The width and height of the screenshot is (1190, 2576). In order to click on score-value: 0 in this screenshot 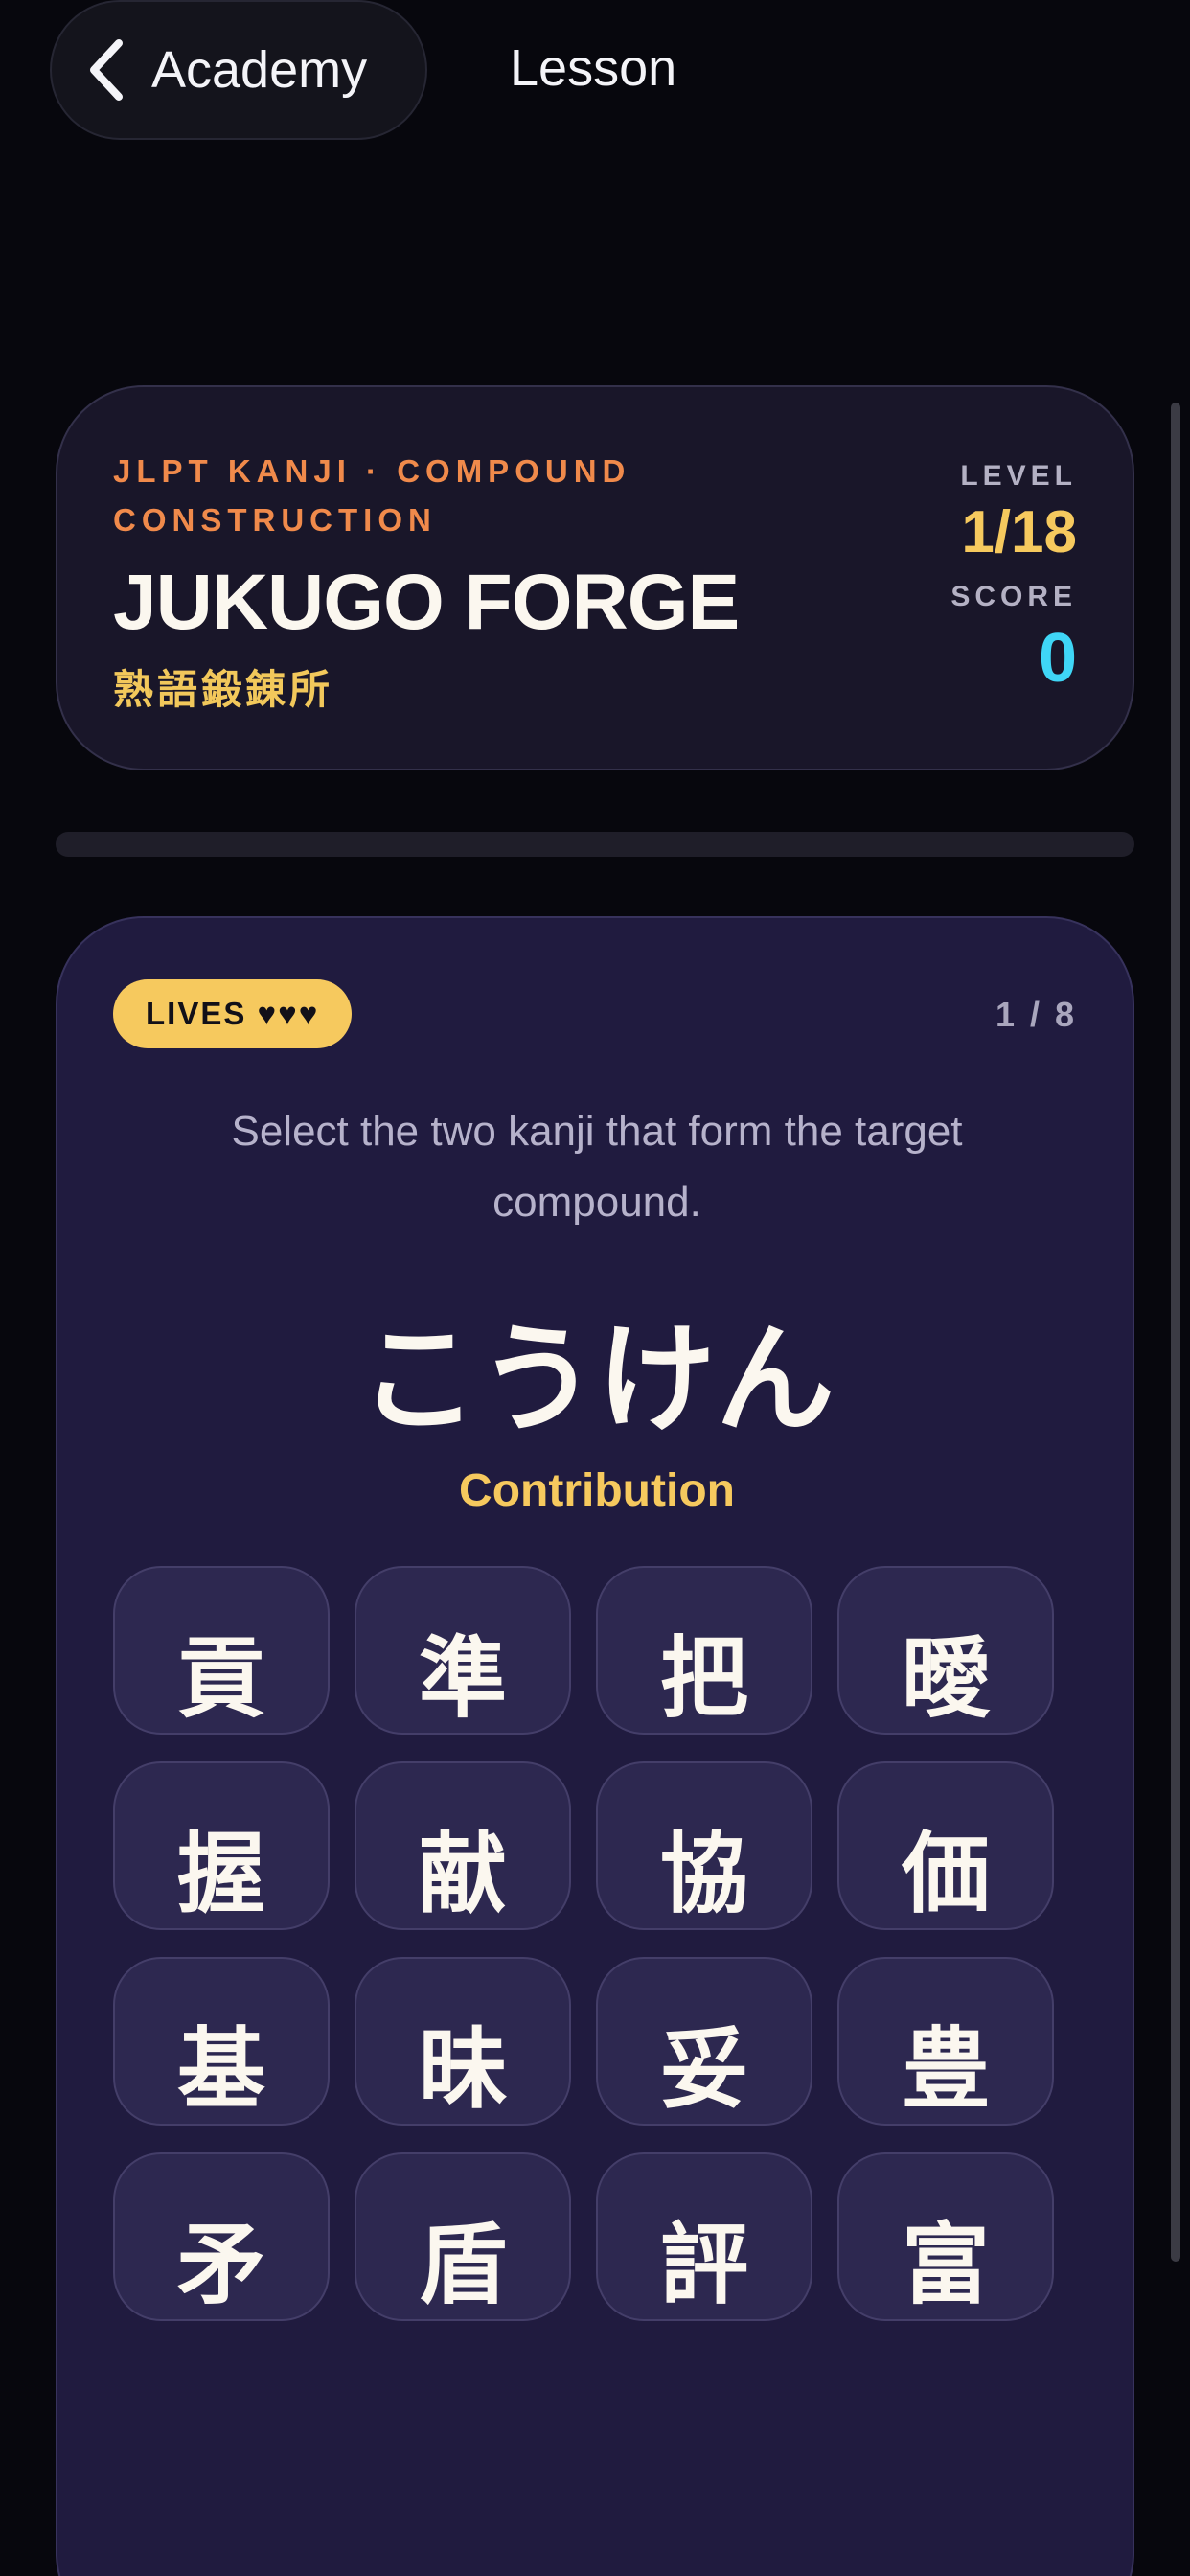, I will do `click(1058, 658)`.